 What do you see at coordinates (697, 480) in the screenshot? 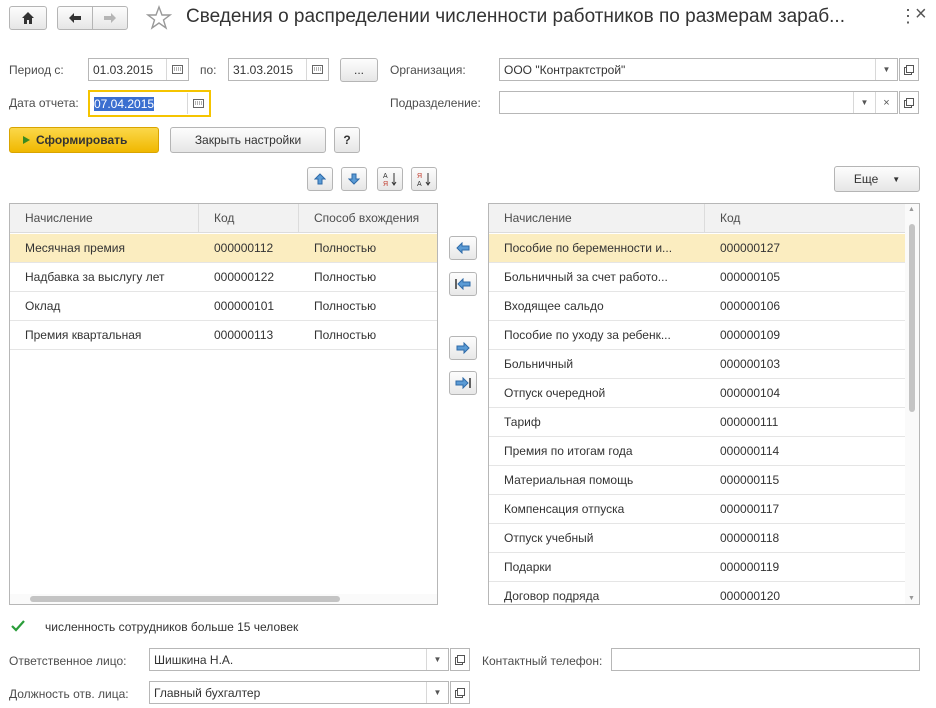
I see `table-row: Материальная помощь 000000115` at bounding box center [697, 480].